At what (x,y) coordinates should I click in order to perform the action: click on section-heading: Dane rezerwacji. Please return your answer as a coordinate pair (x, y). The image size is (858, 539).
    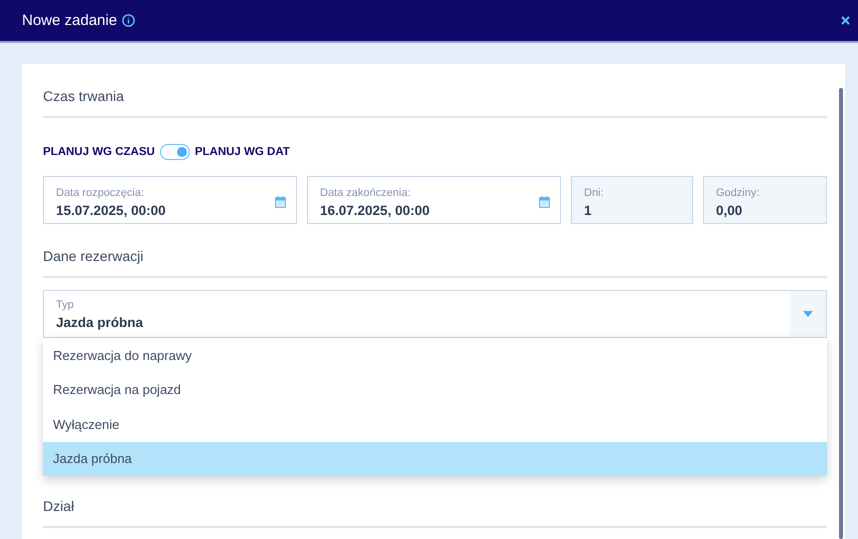
    Looking at the image, I should click on (435, 260).